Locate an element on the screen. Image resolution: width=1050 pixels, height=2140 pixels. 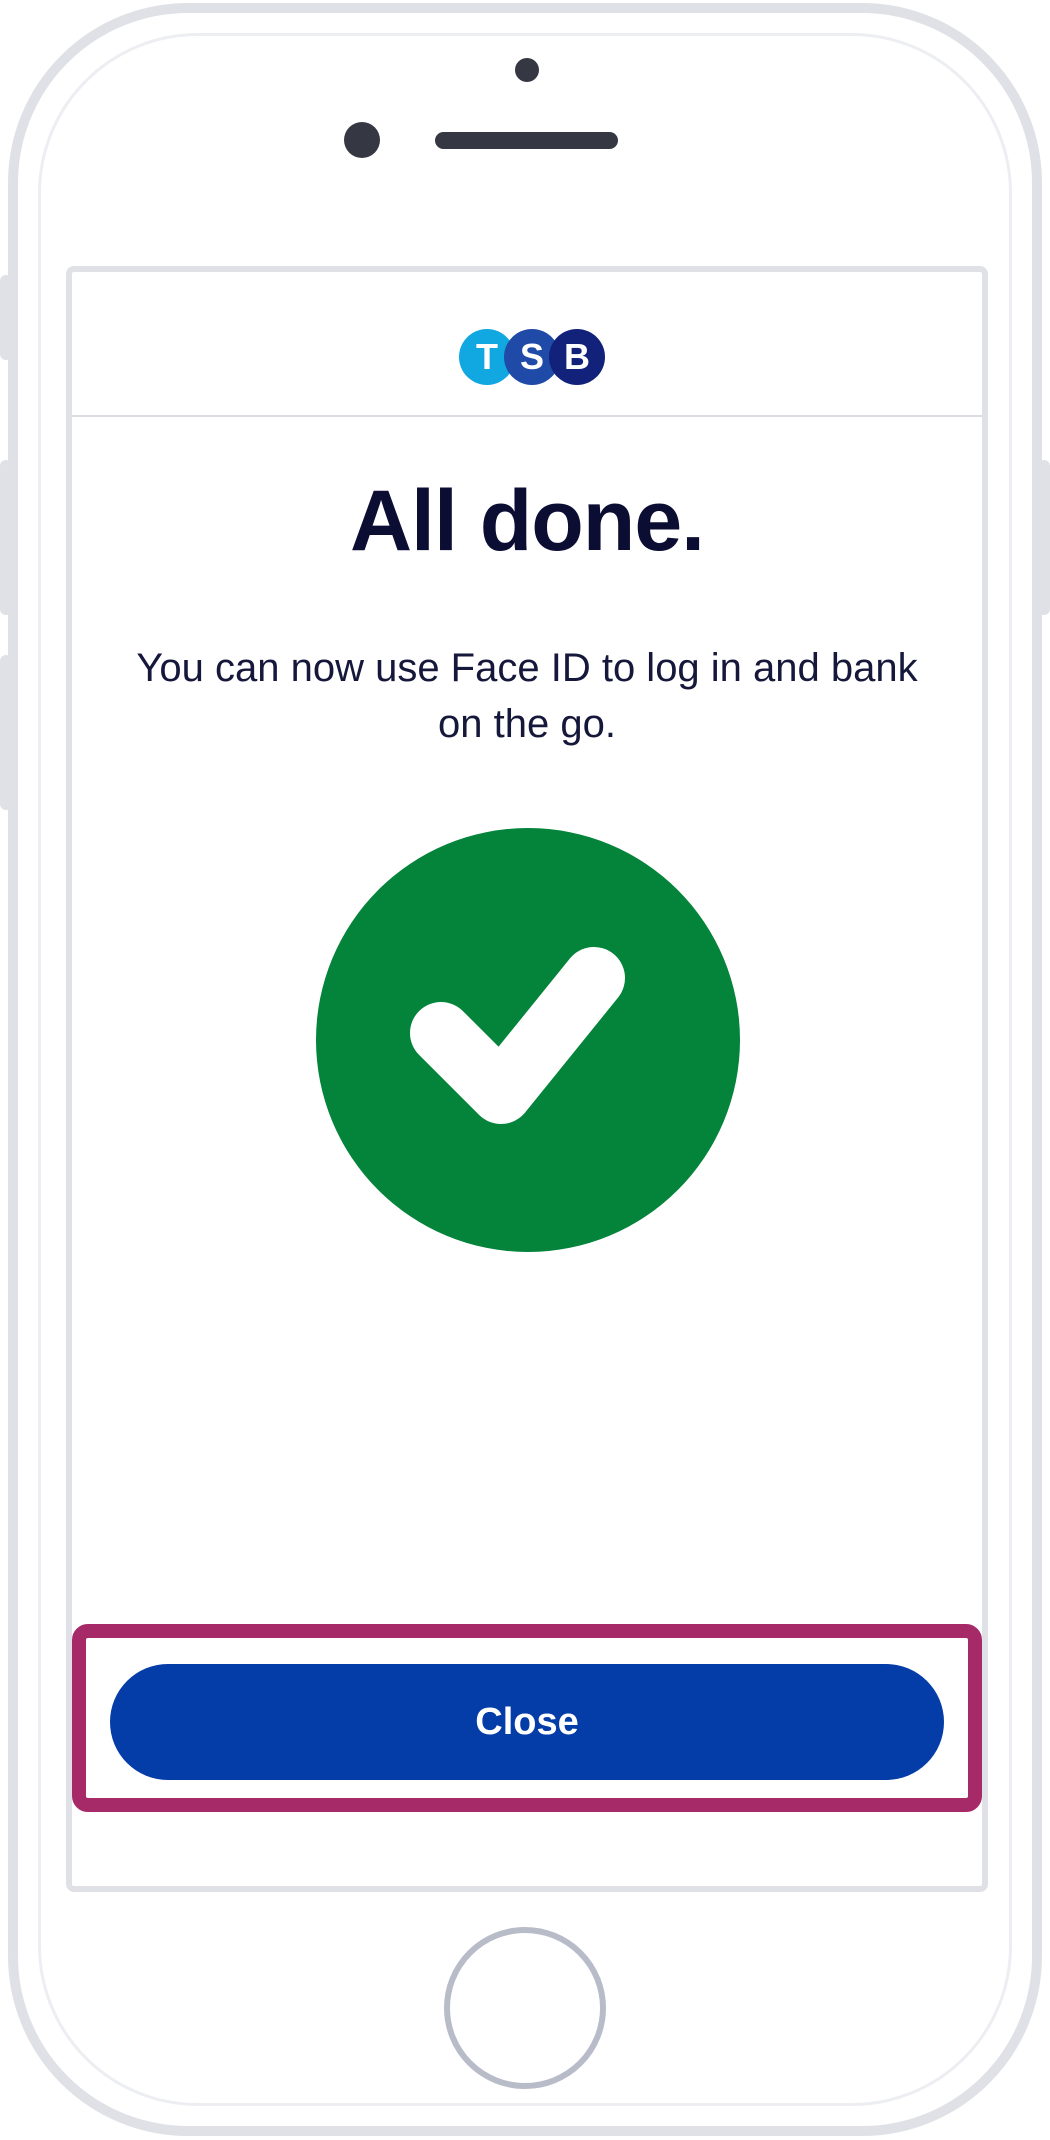
home-button is located at coordinates (525, 2008).